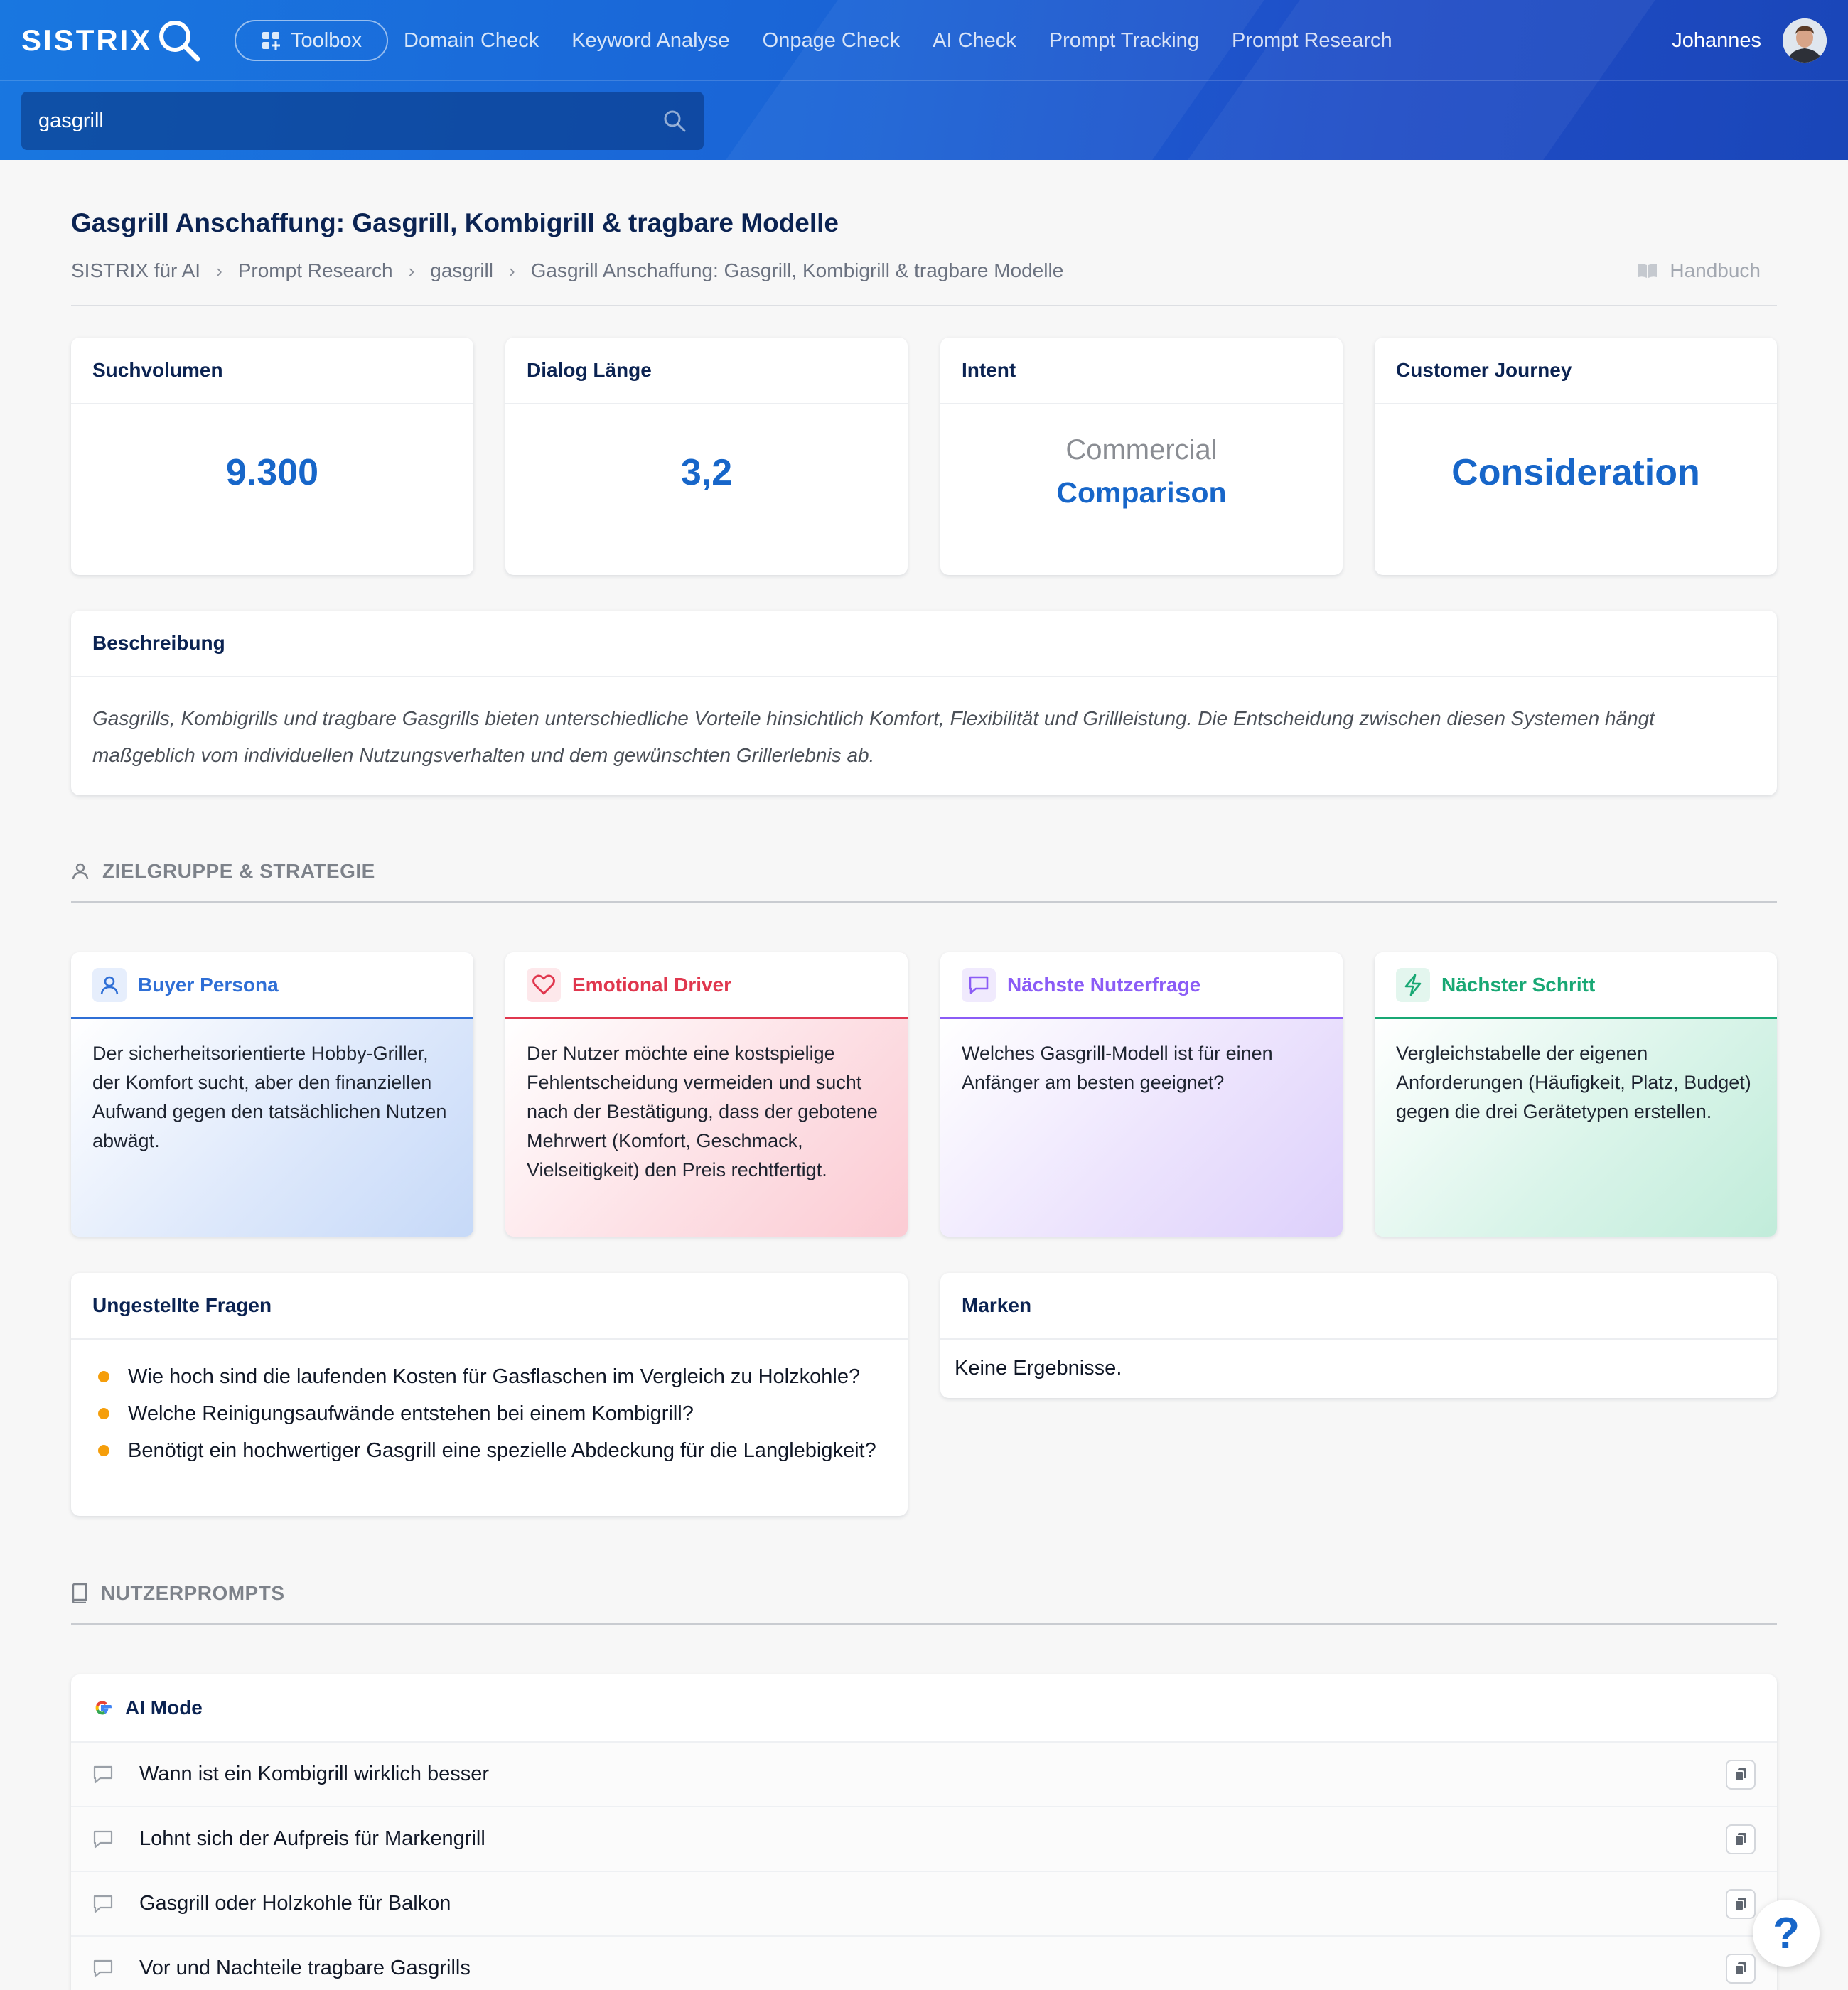 This screenshot has height=1990, width=1848. Describe the element at coordinates (1576, 371) in the screenshot. I see `kpi-card-title: Customer Journey` at that location.